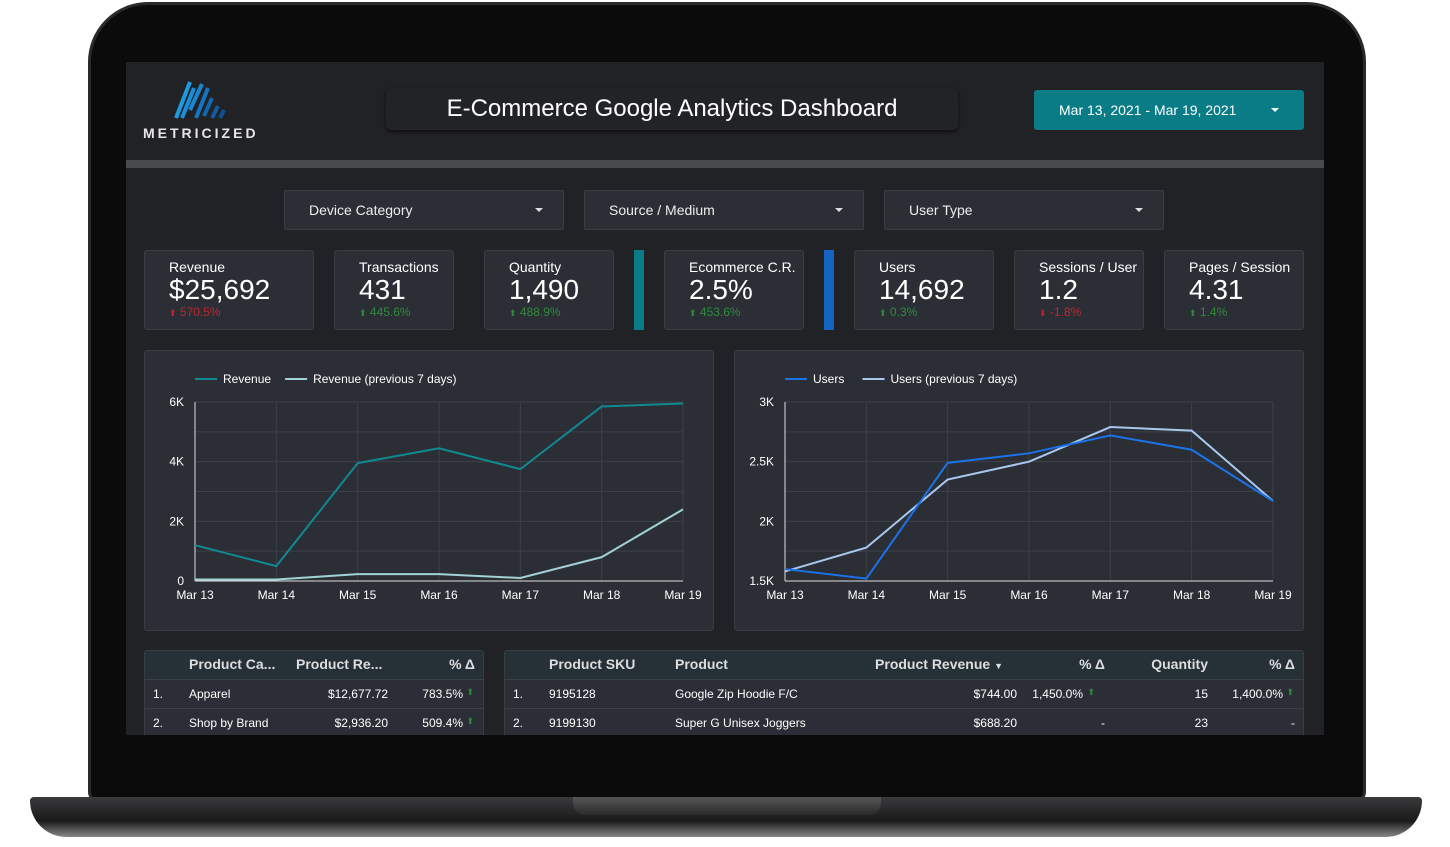 The height and width of the screenshot is (847, 1450). Describe the element at coordinates (701, 664) in the screenshot. I see `column-header: Product` at that location.